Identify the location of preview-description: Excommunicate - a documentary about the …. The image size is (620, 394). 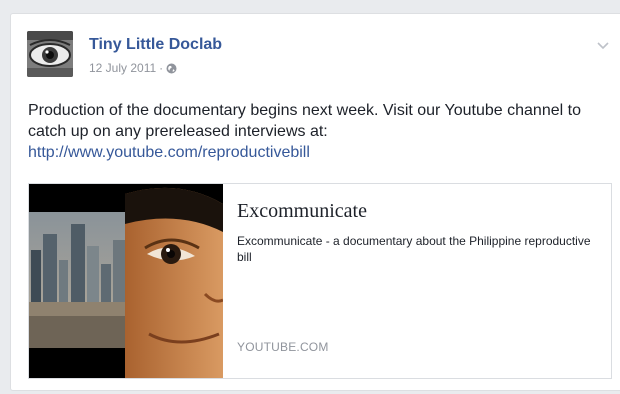
(414, 249).